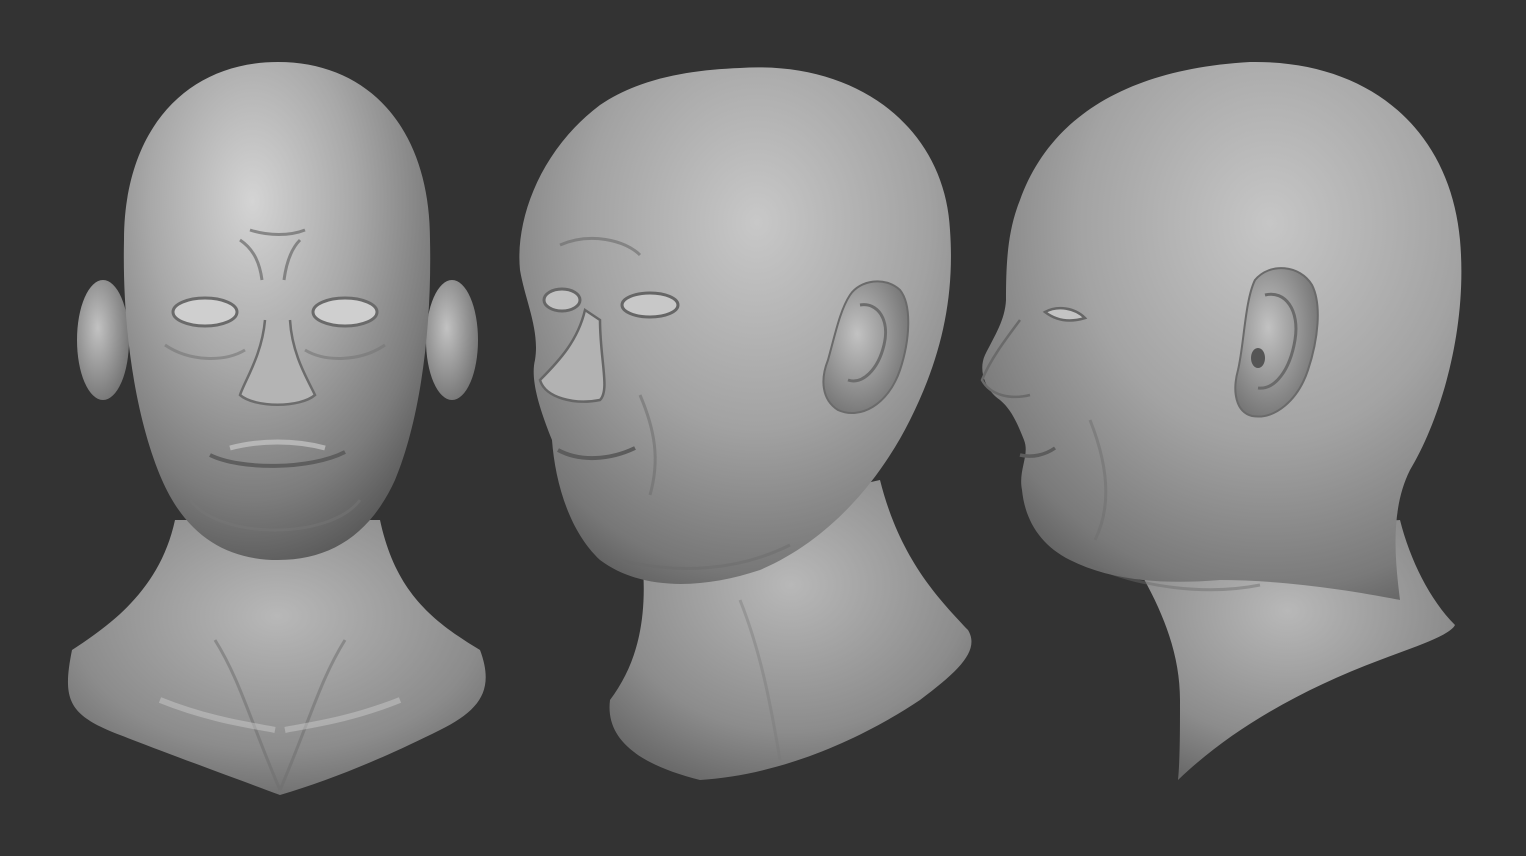 This screenshot has height=856, width=1526. What do you see at coordinates (452, 340) in the screenshot?
I see `front-right-ear` at bounding box center [452, 340].